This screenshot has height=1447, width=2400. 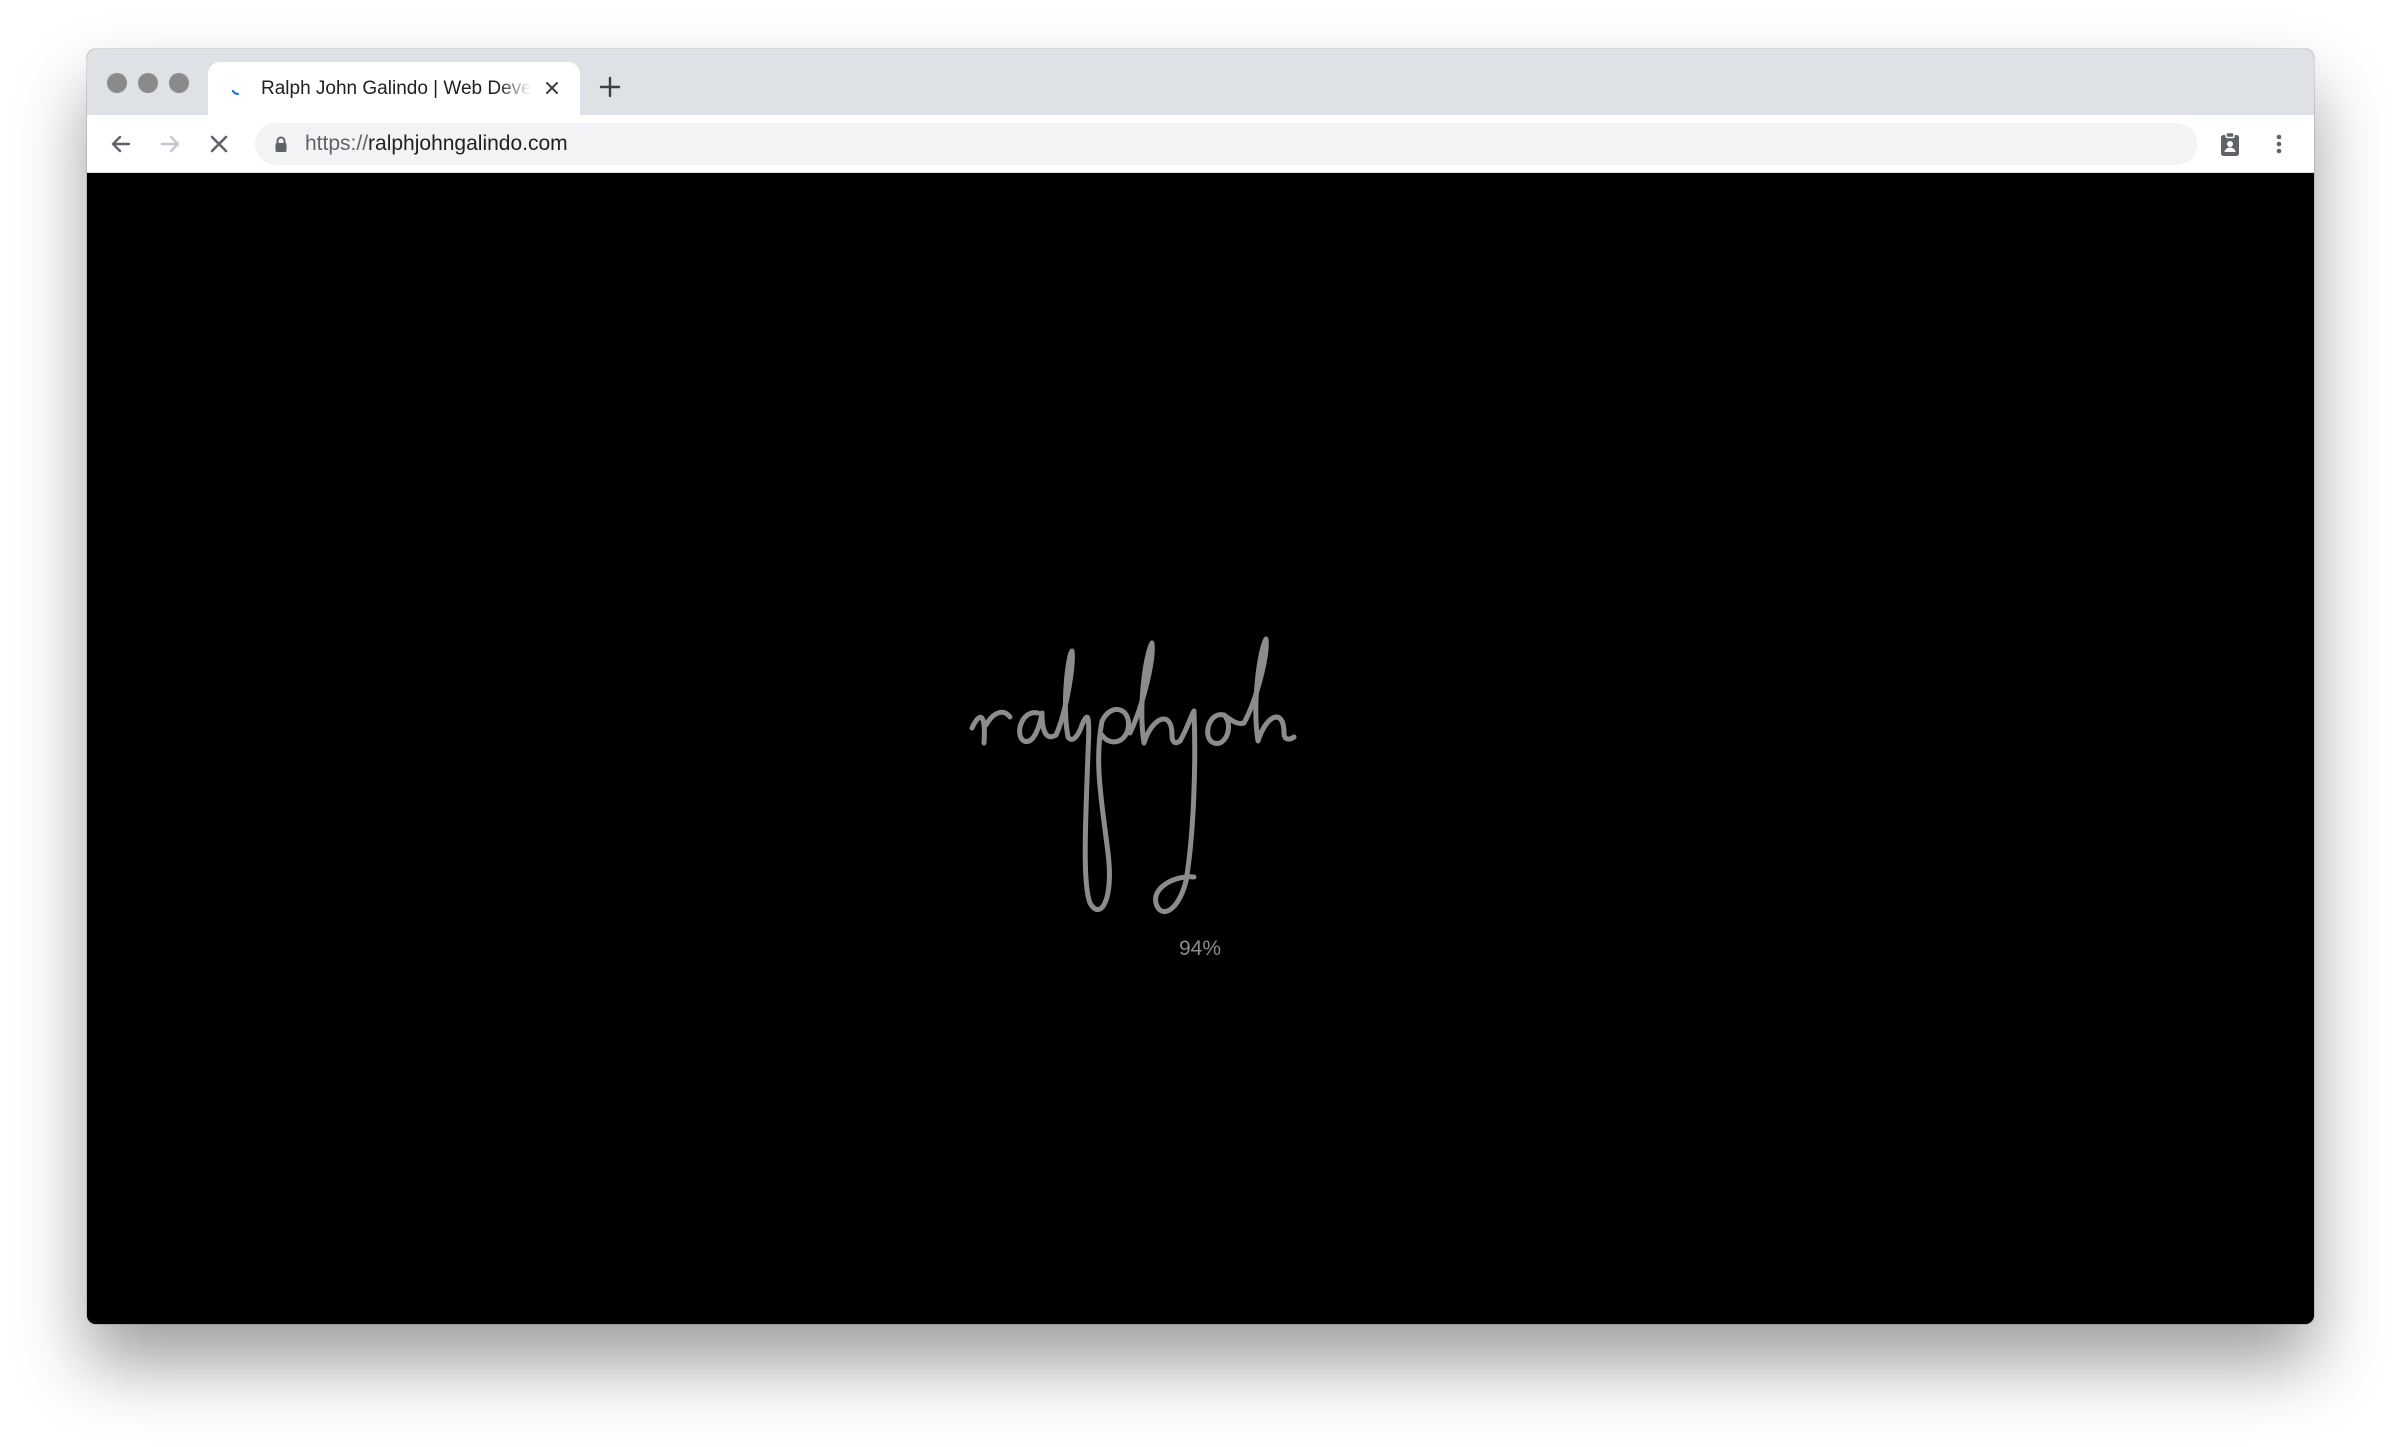 I want to click on loading-spinner-icon, so click(x=235, y=92).